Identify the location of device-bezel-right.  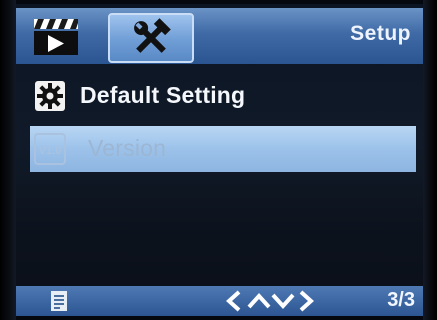
(430, 160).